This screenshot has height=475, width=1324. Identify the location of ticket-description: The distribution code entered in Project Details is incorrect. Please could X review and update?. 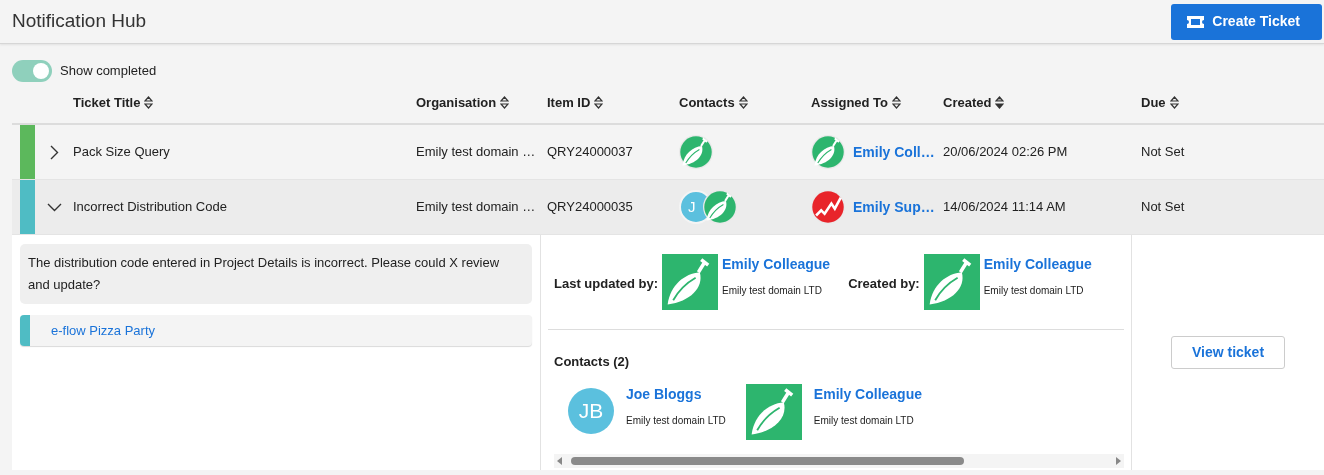
(276, 274).